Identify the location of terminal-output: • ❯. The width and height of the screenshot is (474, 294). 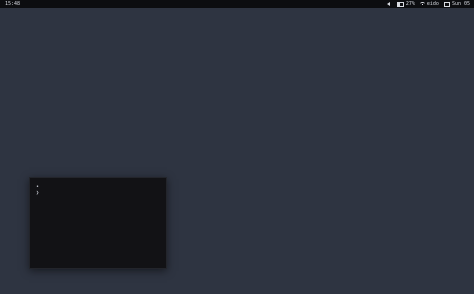
(37, 190).